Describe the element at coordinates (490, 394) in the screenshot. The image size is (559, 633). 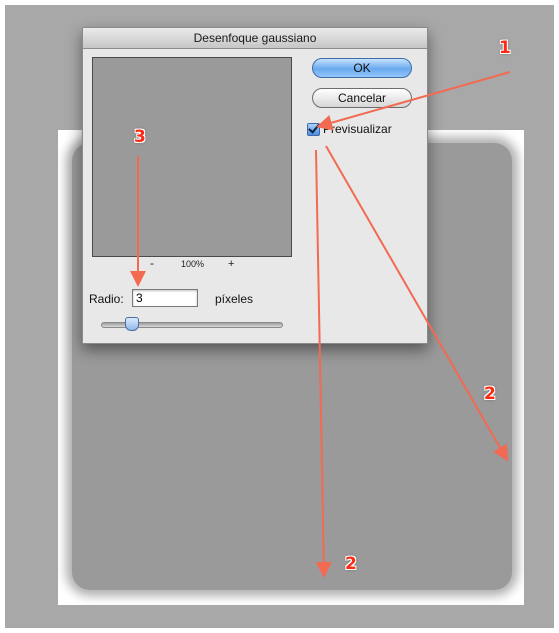
I see `annotation-marker-2-right: 2` at that location.